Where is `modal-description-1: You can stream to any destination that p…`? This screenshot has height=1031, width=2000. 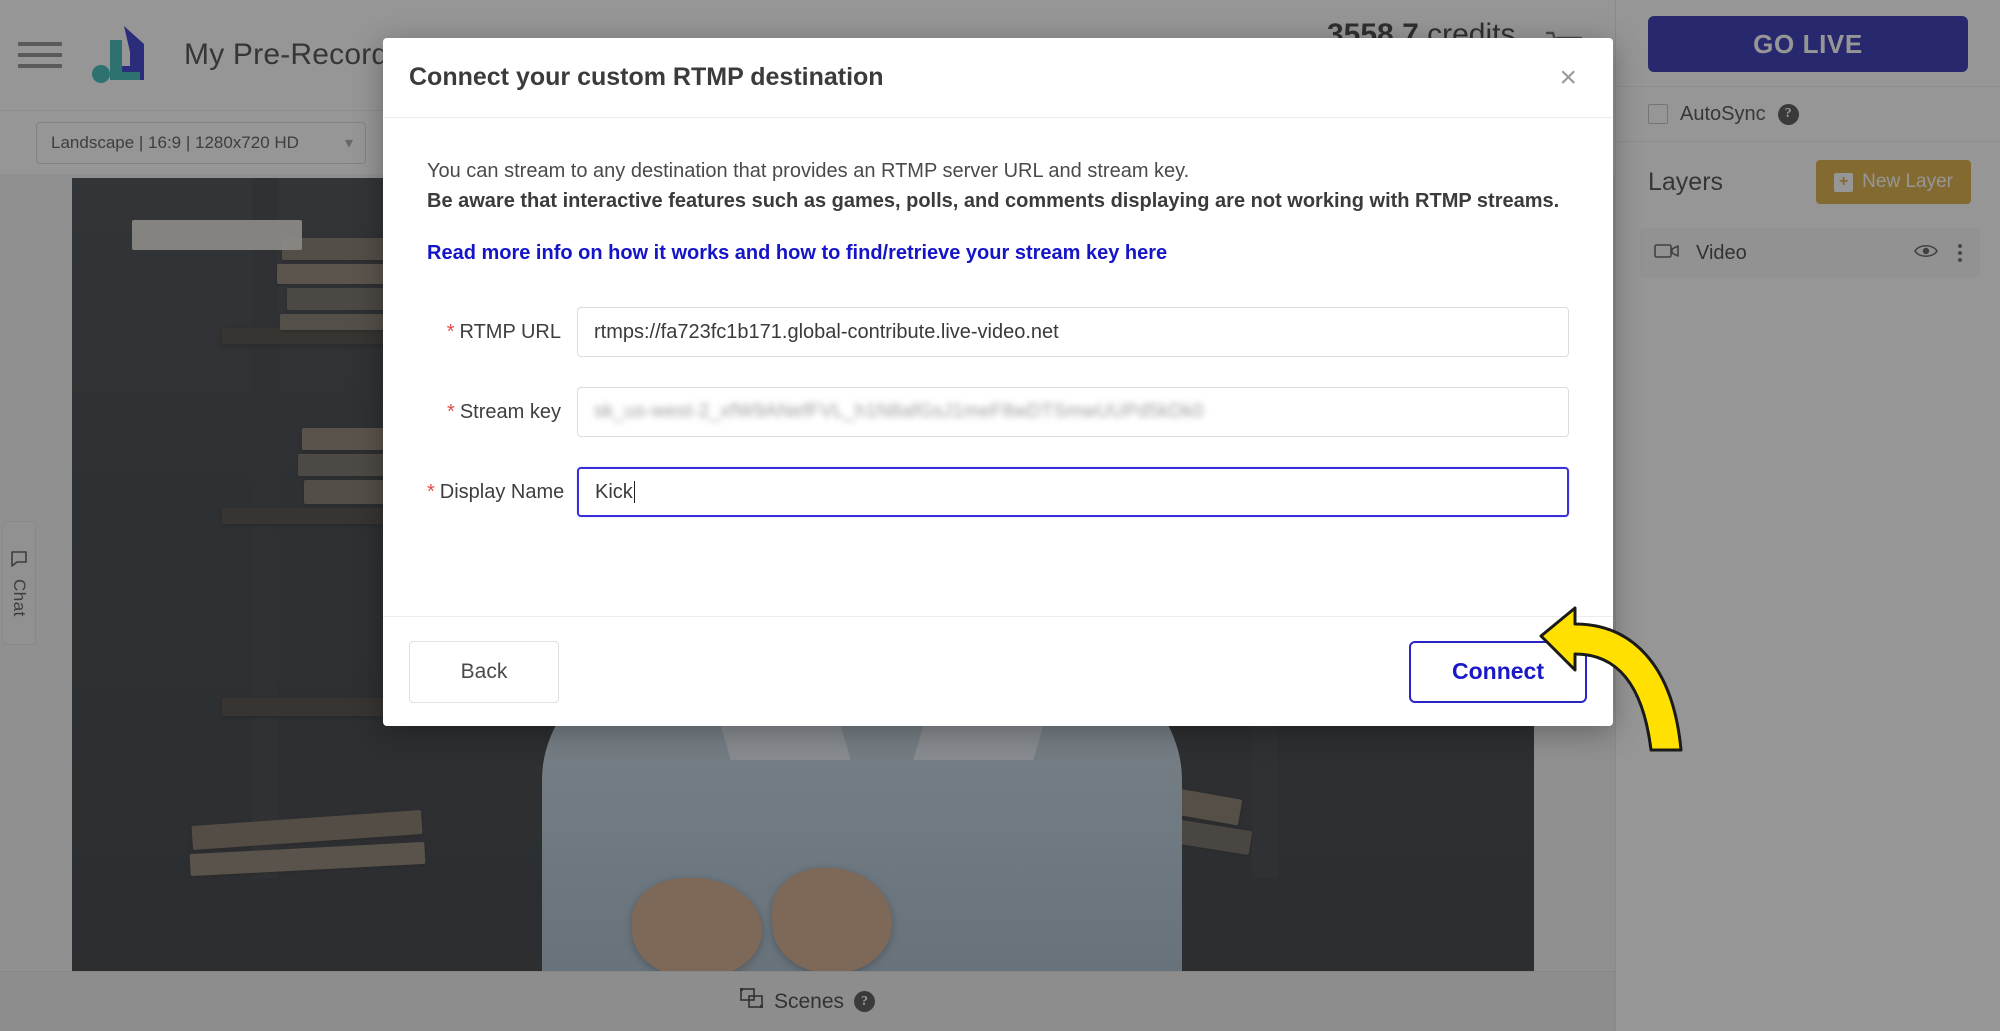
modal-description-1: You can stream to any destination that p… is located at coordinates (808, 171).